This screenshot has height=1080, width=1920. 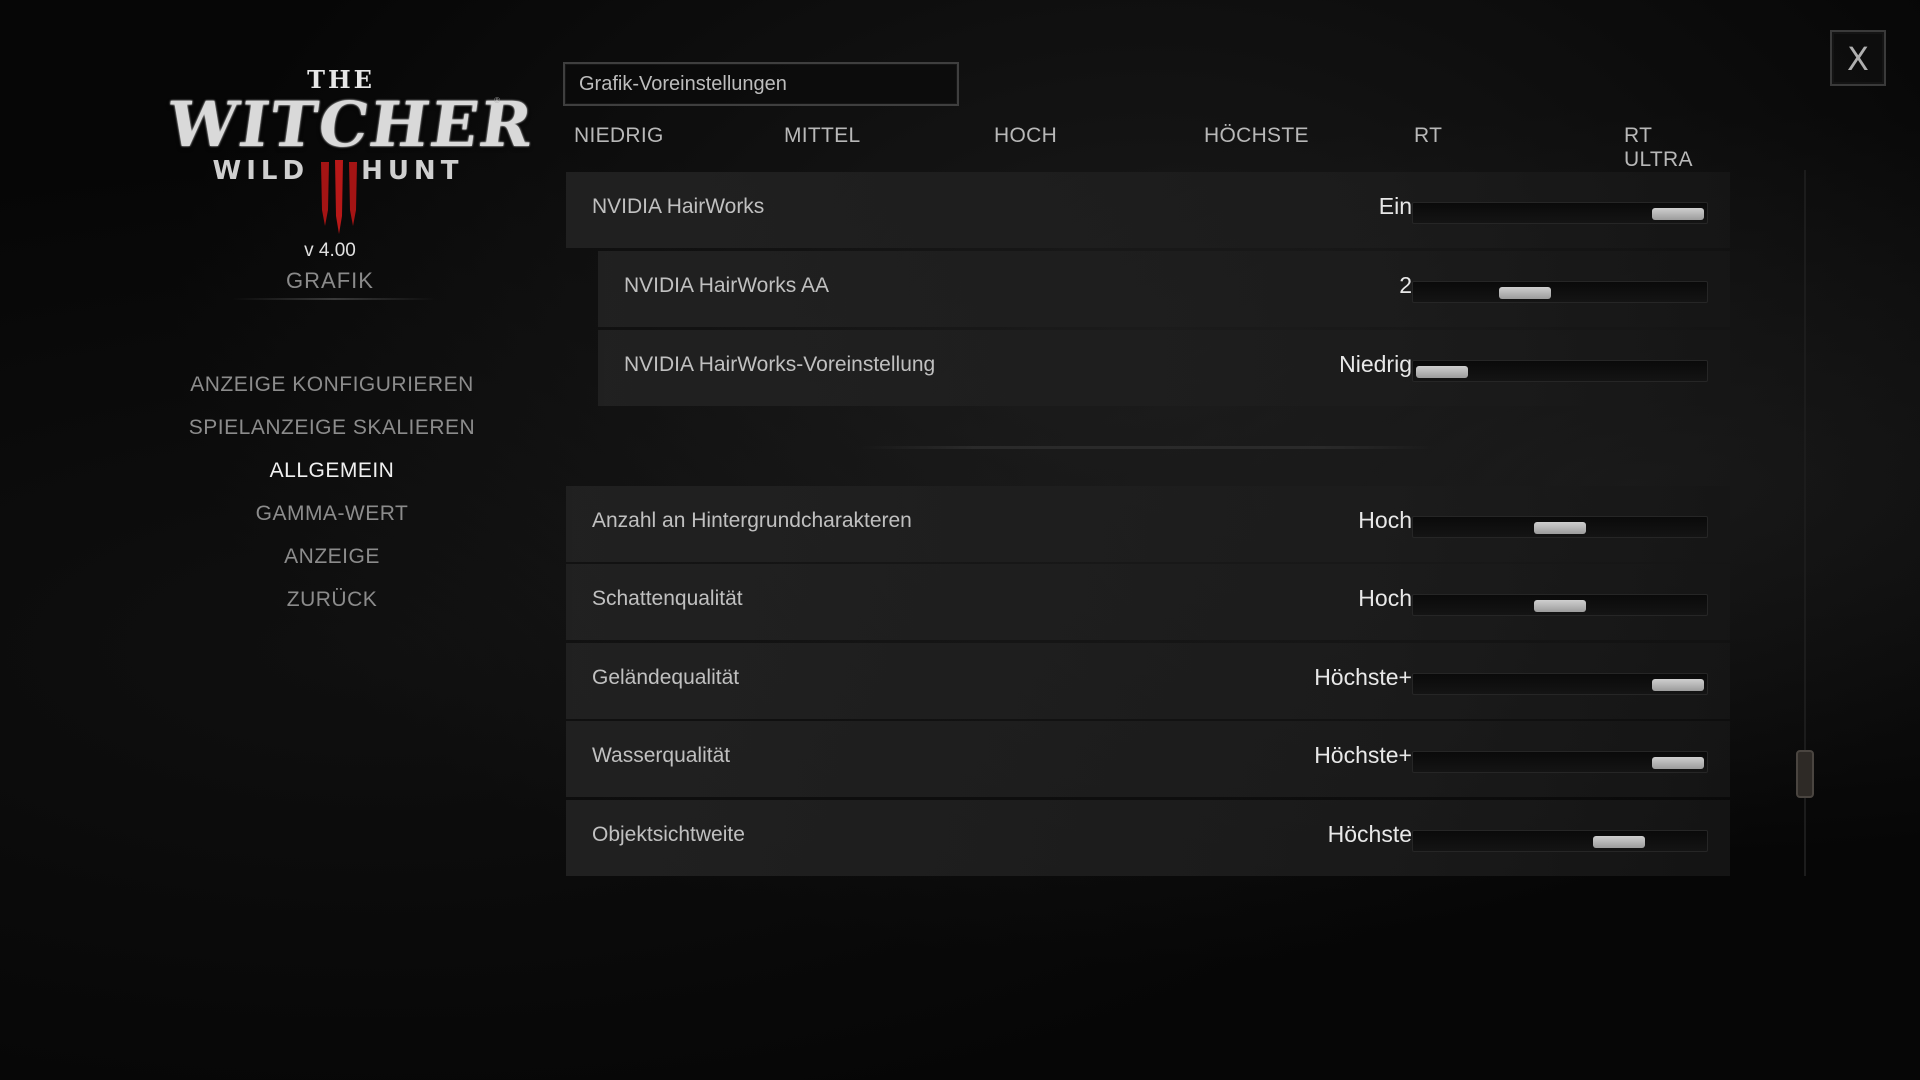 I want to click on graphics-preset-field: Grafik-Voreinstellungen, so click(x=761, y=84).